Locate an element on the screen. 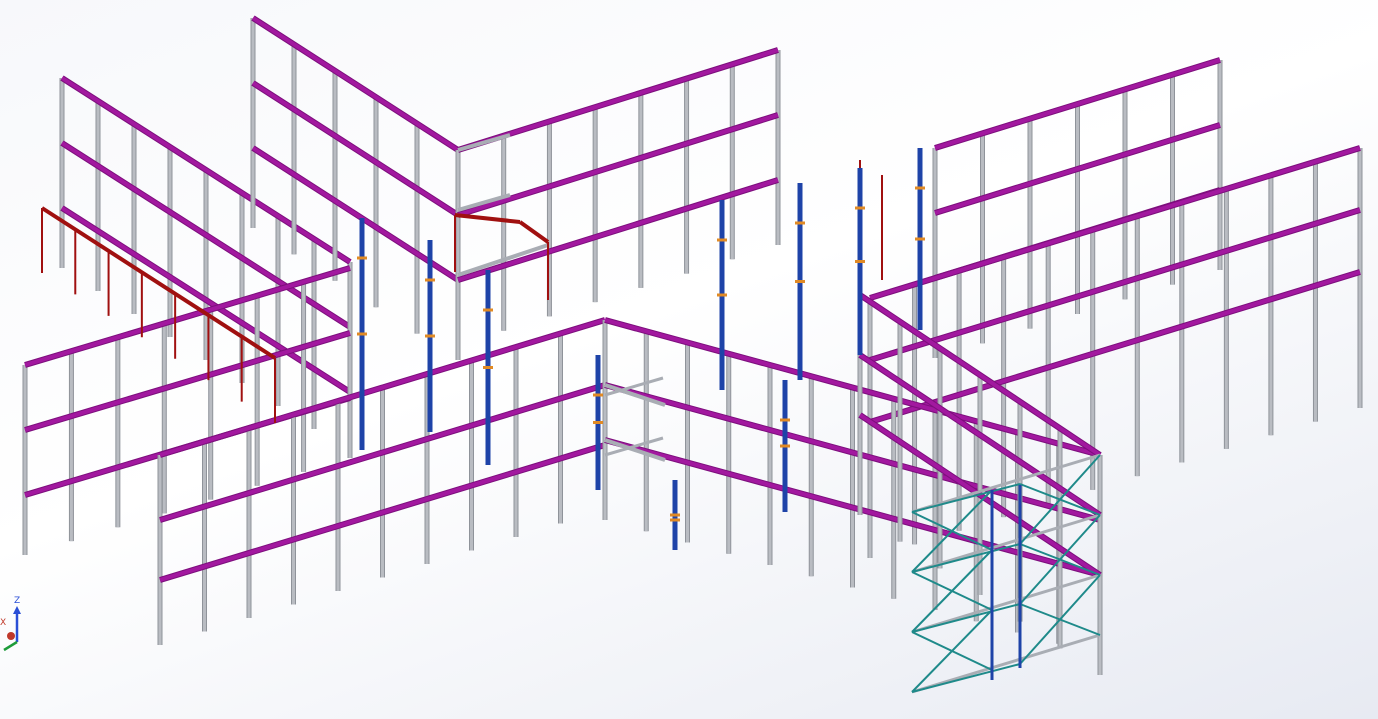 The height and width of the screenshot is (719, 1378). triad-z-arrow is located at coordinates (17, 610).